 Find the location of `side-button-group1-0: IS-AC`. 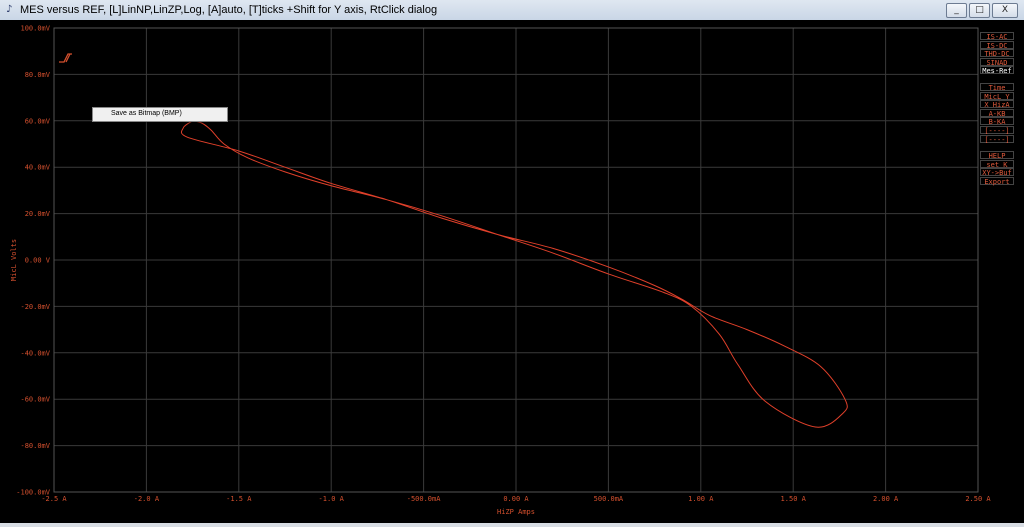

side-button-group1-0: IS-AC is located at coordinates (997, 36).